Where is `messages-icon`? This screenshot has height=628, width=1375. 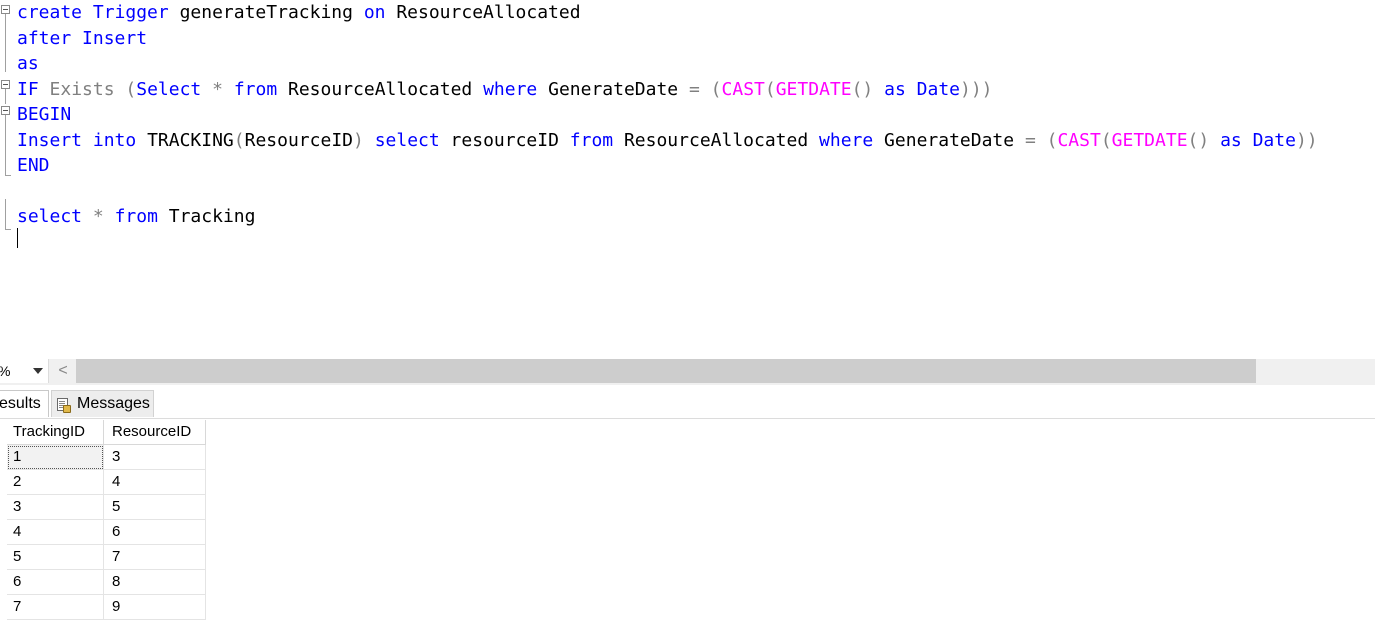 messages-icon is located at coordinates (64, 405).